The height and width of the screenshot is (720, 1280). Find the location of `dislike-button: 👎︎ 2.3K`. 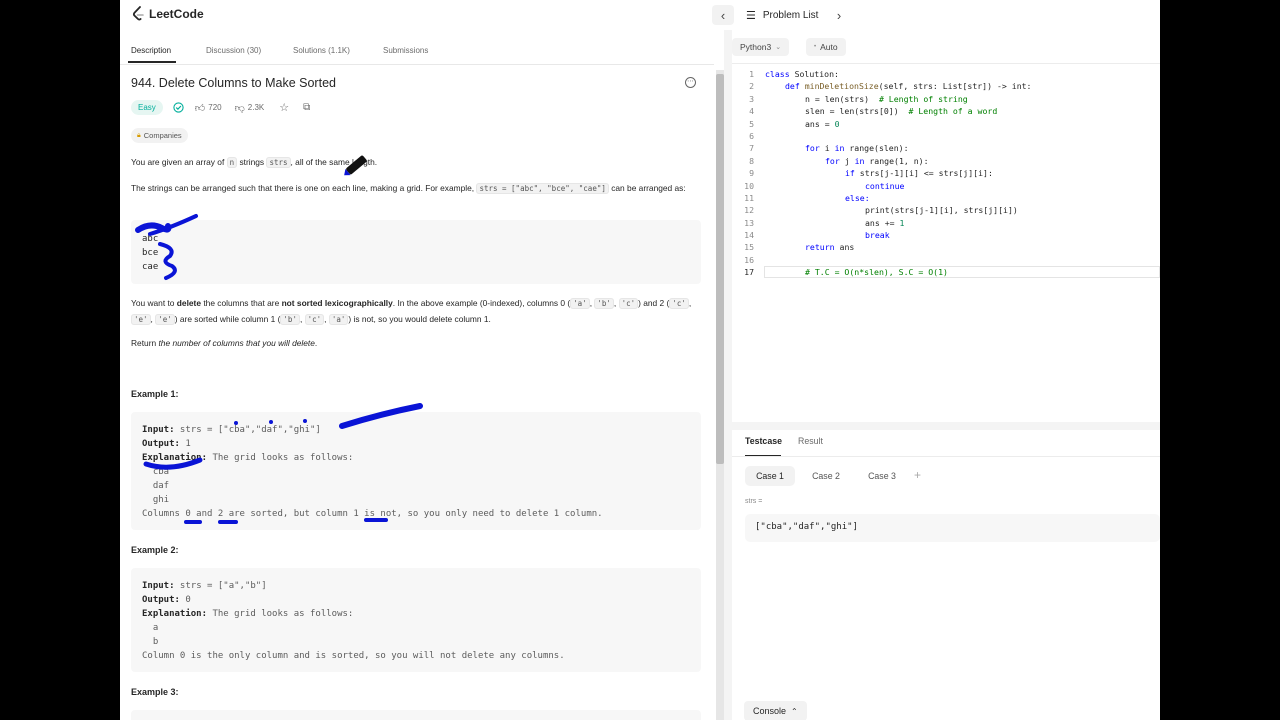

dislike-button: 👎︎ 2.3K is located at coordinates (250, 108).